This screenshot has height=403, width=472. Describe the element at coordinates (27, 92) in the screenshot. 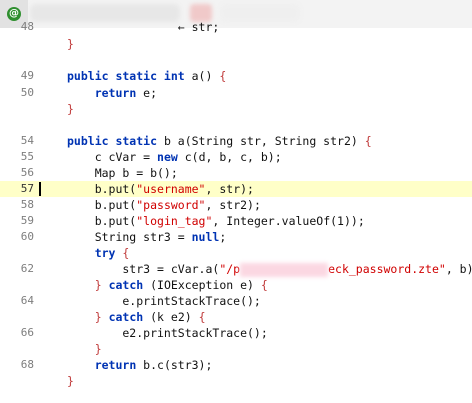

I see `line-number: 50` at that location.